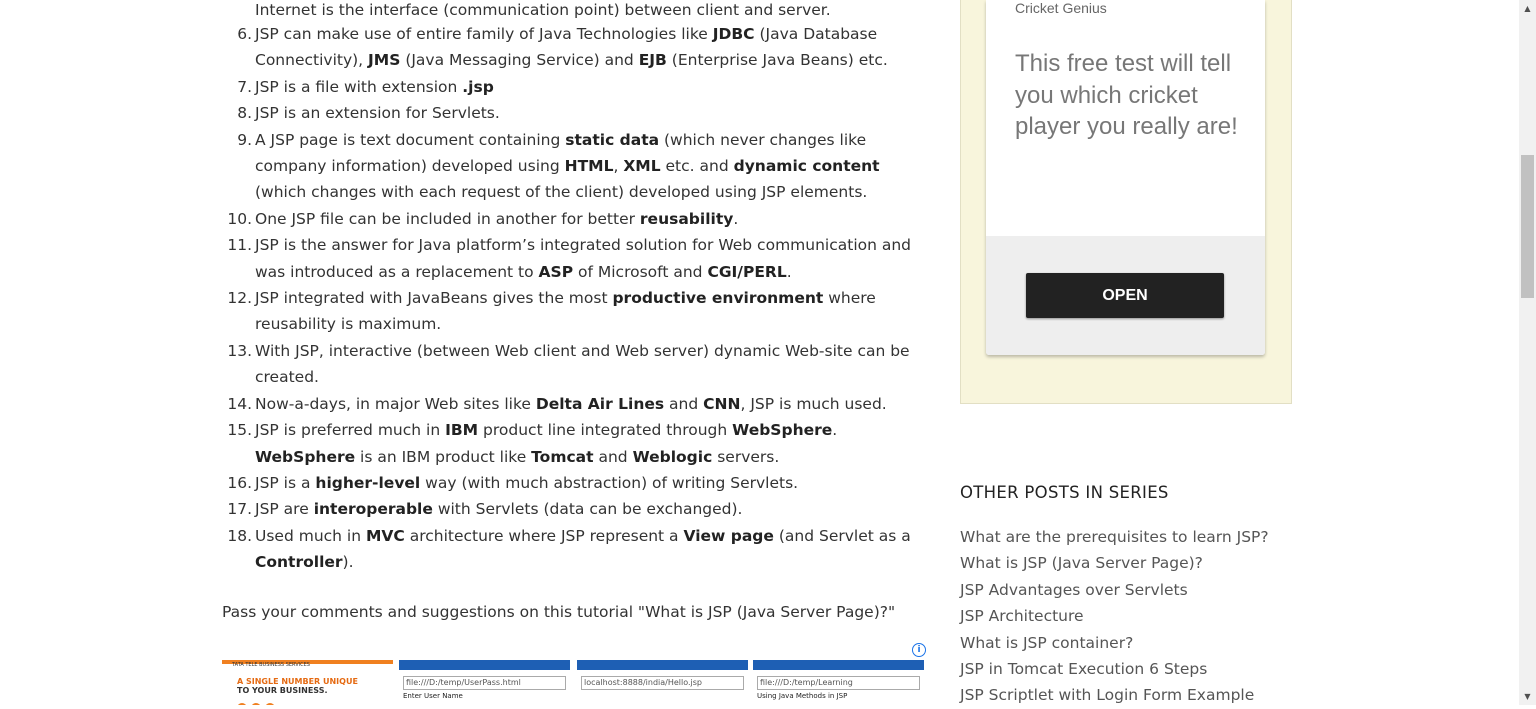  I want to click on series-post-link: JSP Architecture, so click(1114, 616).